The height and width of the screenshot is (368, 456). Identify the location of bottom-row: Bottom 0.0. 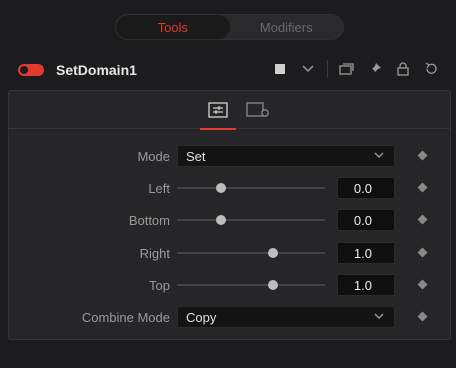
(229, 220).